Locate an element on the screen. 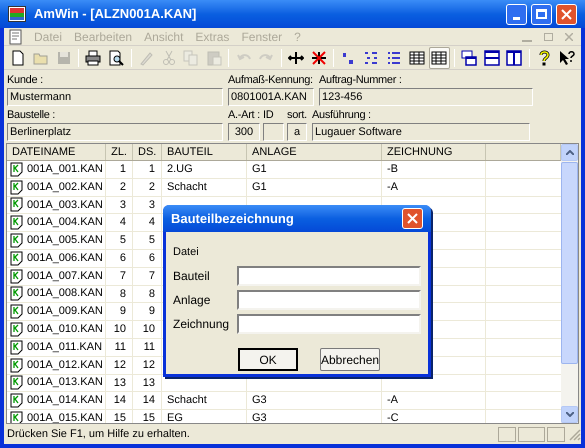 The height and width of the screenshot is (448, 585). table-cell: 1 is located at coordinates (119, 169).